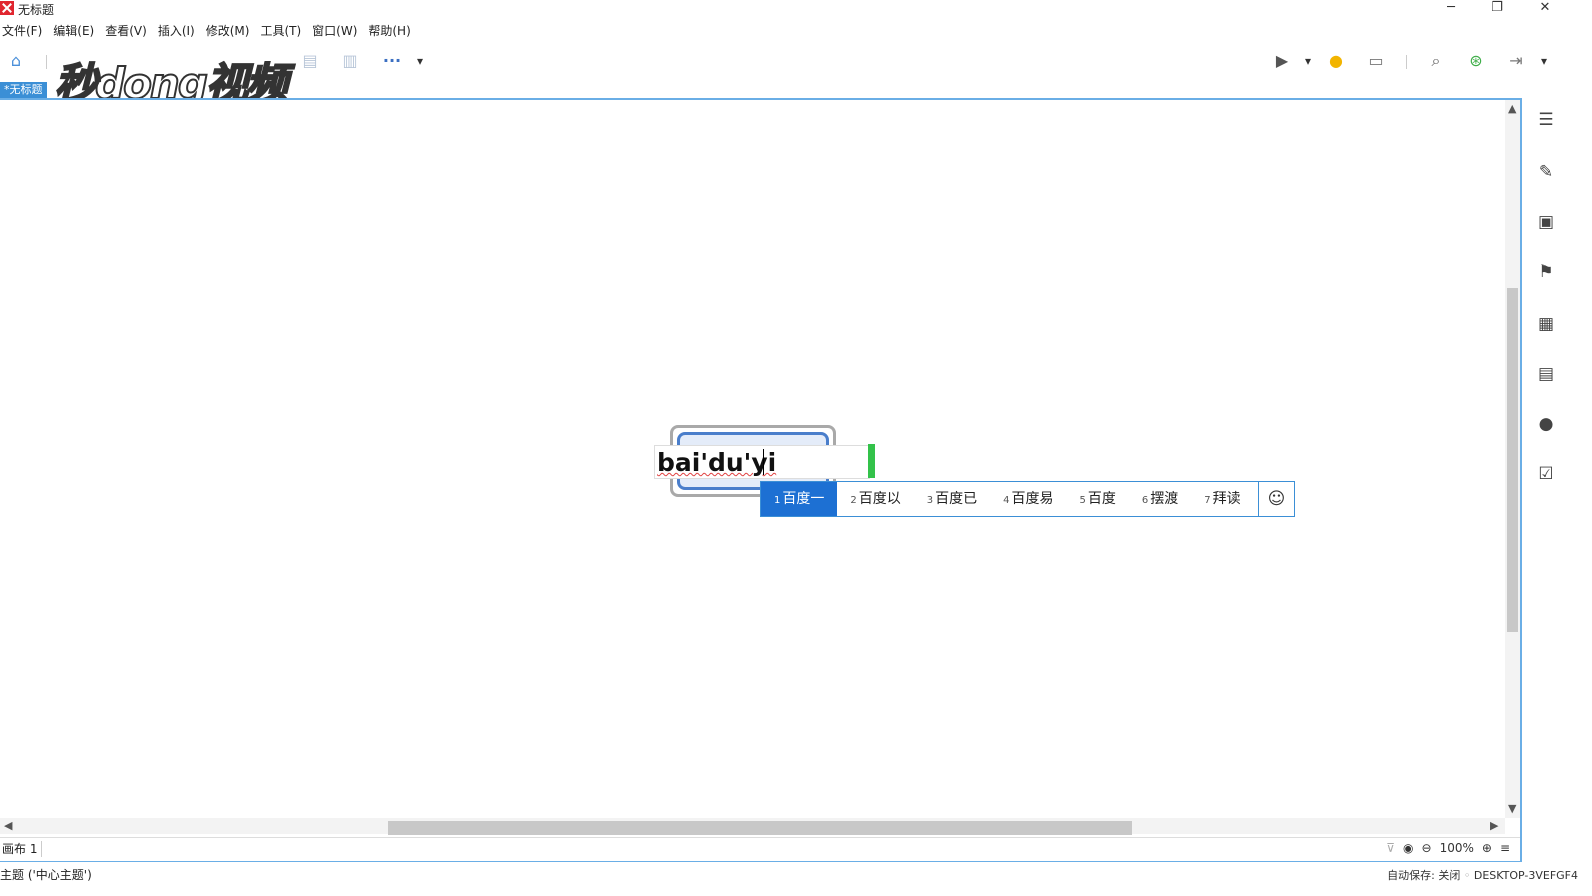 The image size is (1592, 896). What do you see at coordinates (1423, 875) in the screenshot?
I see `autosave-status: 自动保存: 关闭` at bounding box center [1423, 875].